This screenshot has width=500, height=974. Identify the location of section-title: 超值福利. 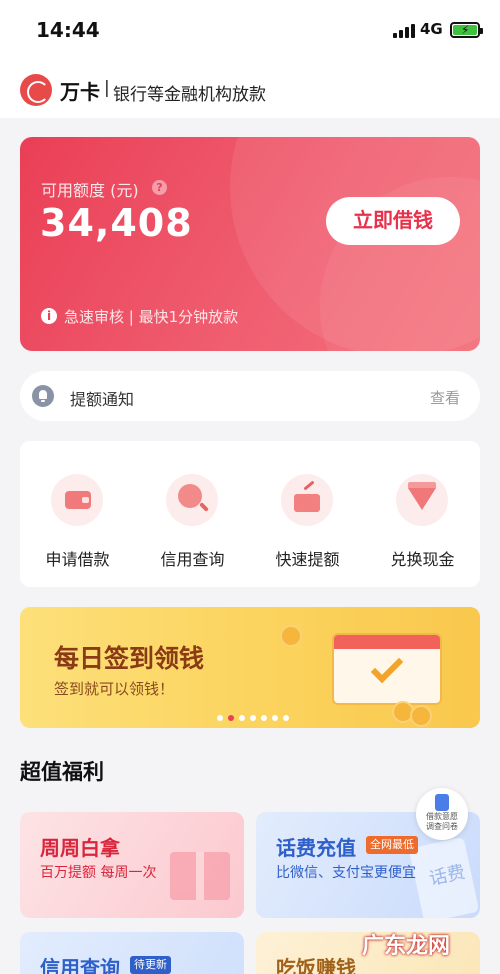
(62, 772).